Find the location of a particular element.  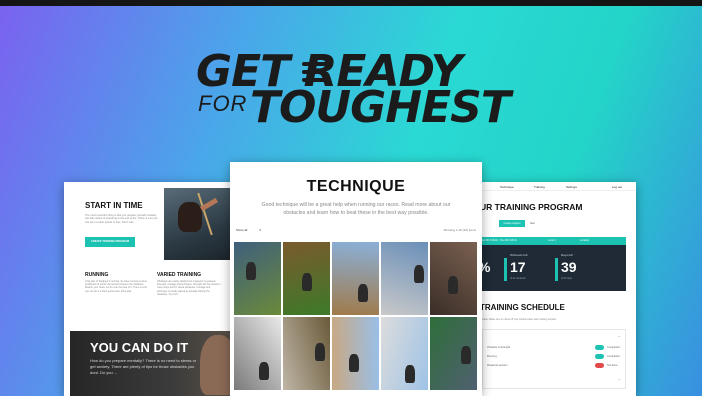

row-name: Weekend session is located at coordinates (497, 365).